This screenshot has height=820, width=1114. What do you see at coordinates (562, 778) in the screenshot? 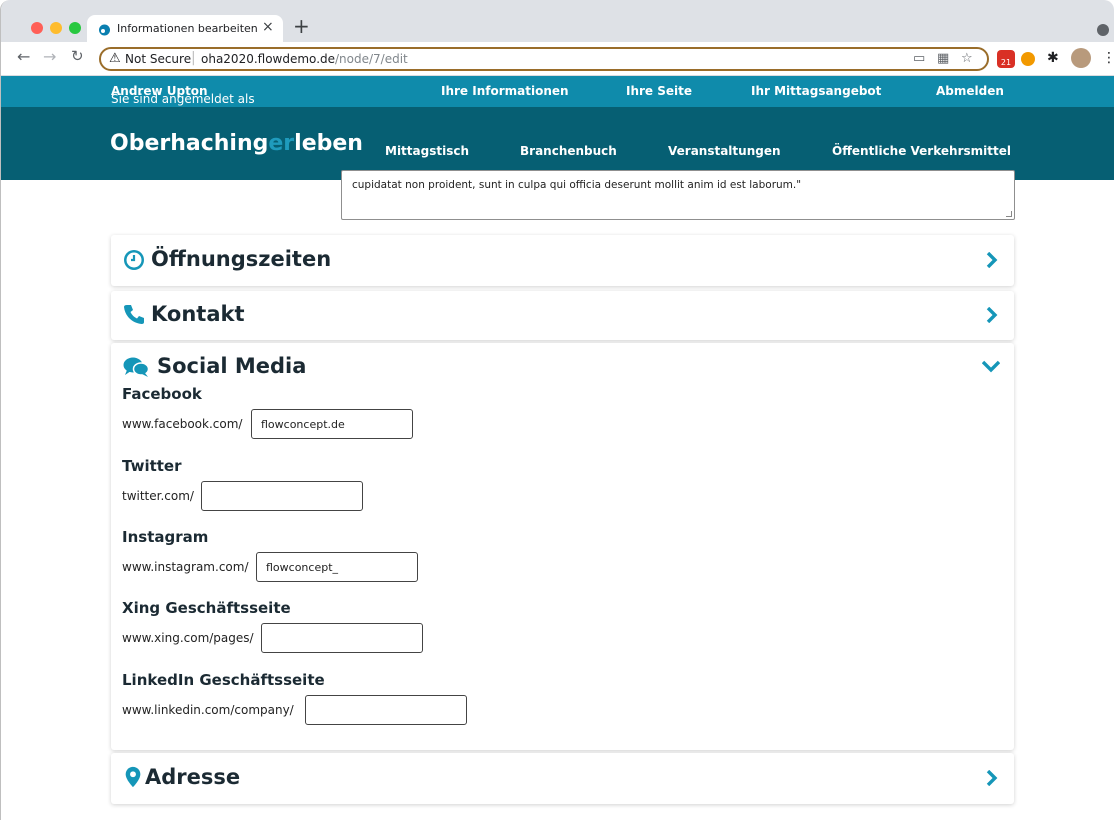
I see `panel-address: Adresse` at bounding box center [562, 778].